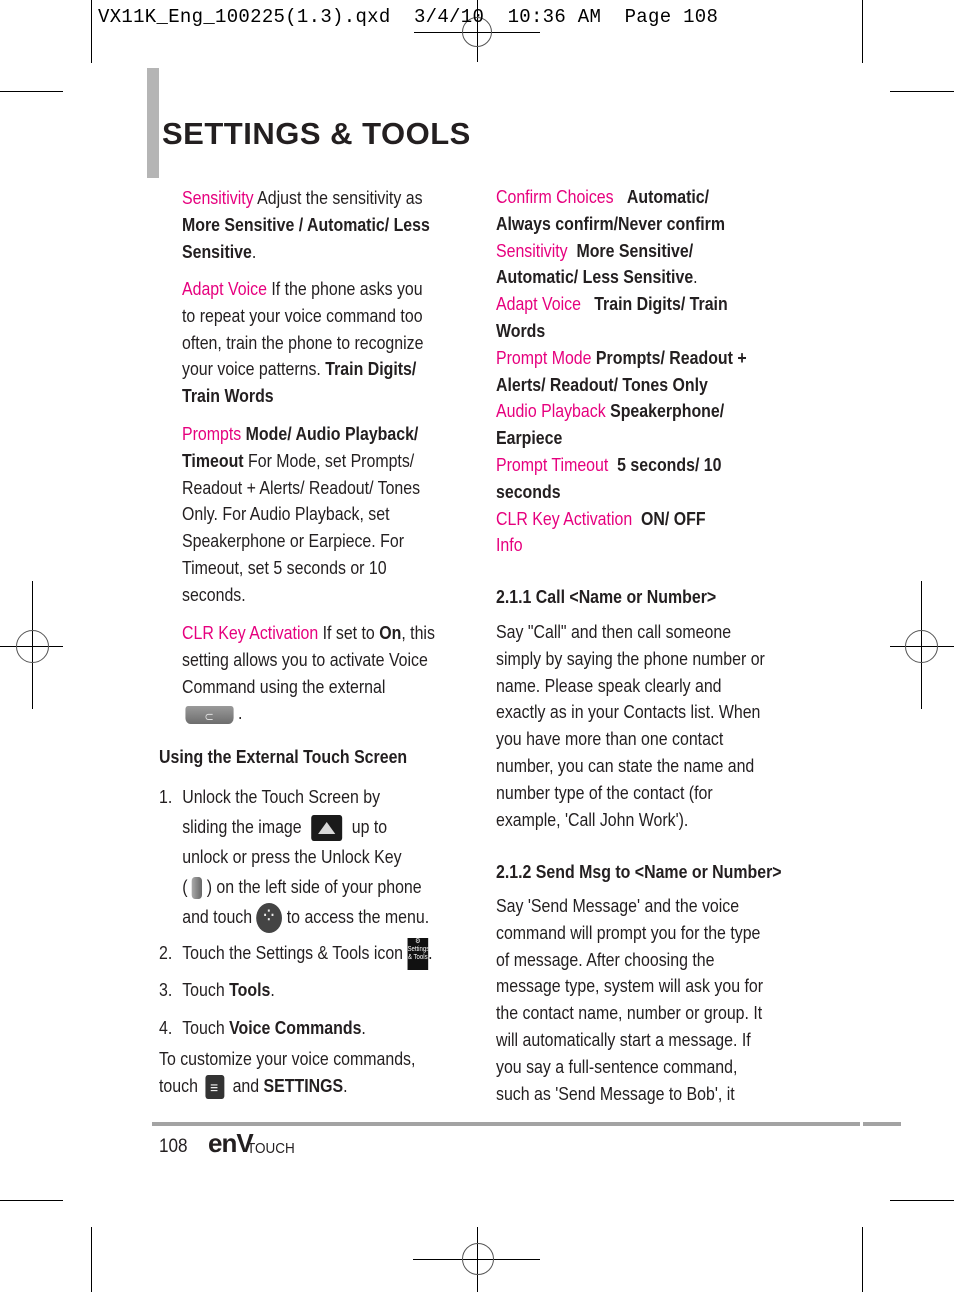 The height and width of the screenshot is (1292, 954). I want to click on bold-text: Timeout, so click(213, 460).